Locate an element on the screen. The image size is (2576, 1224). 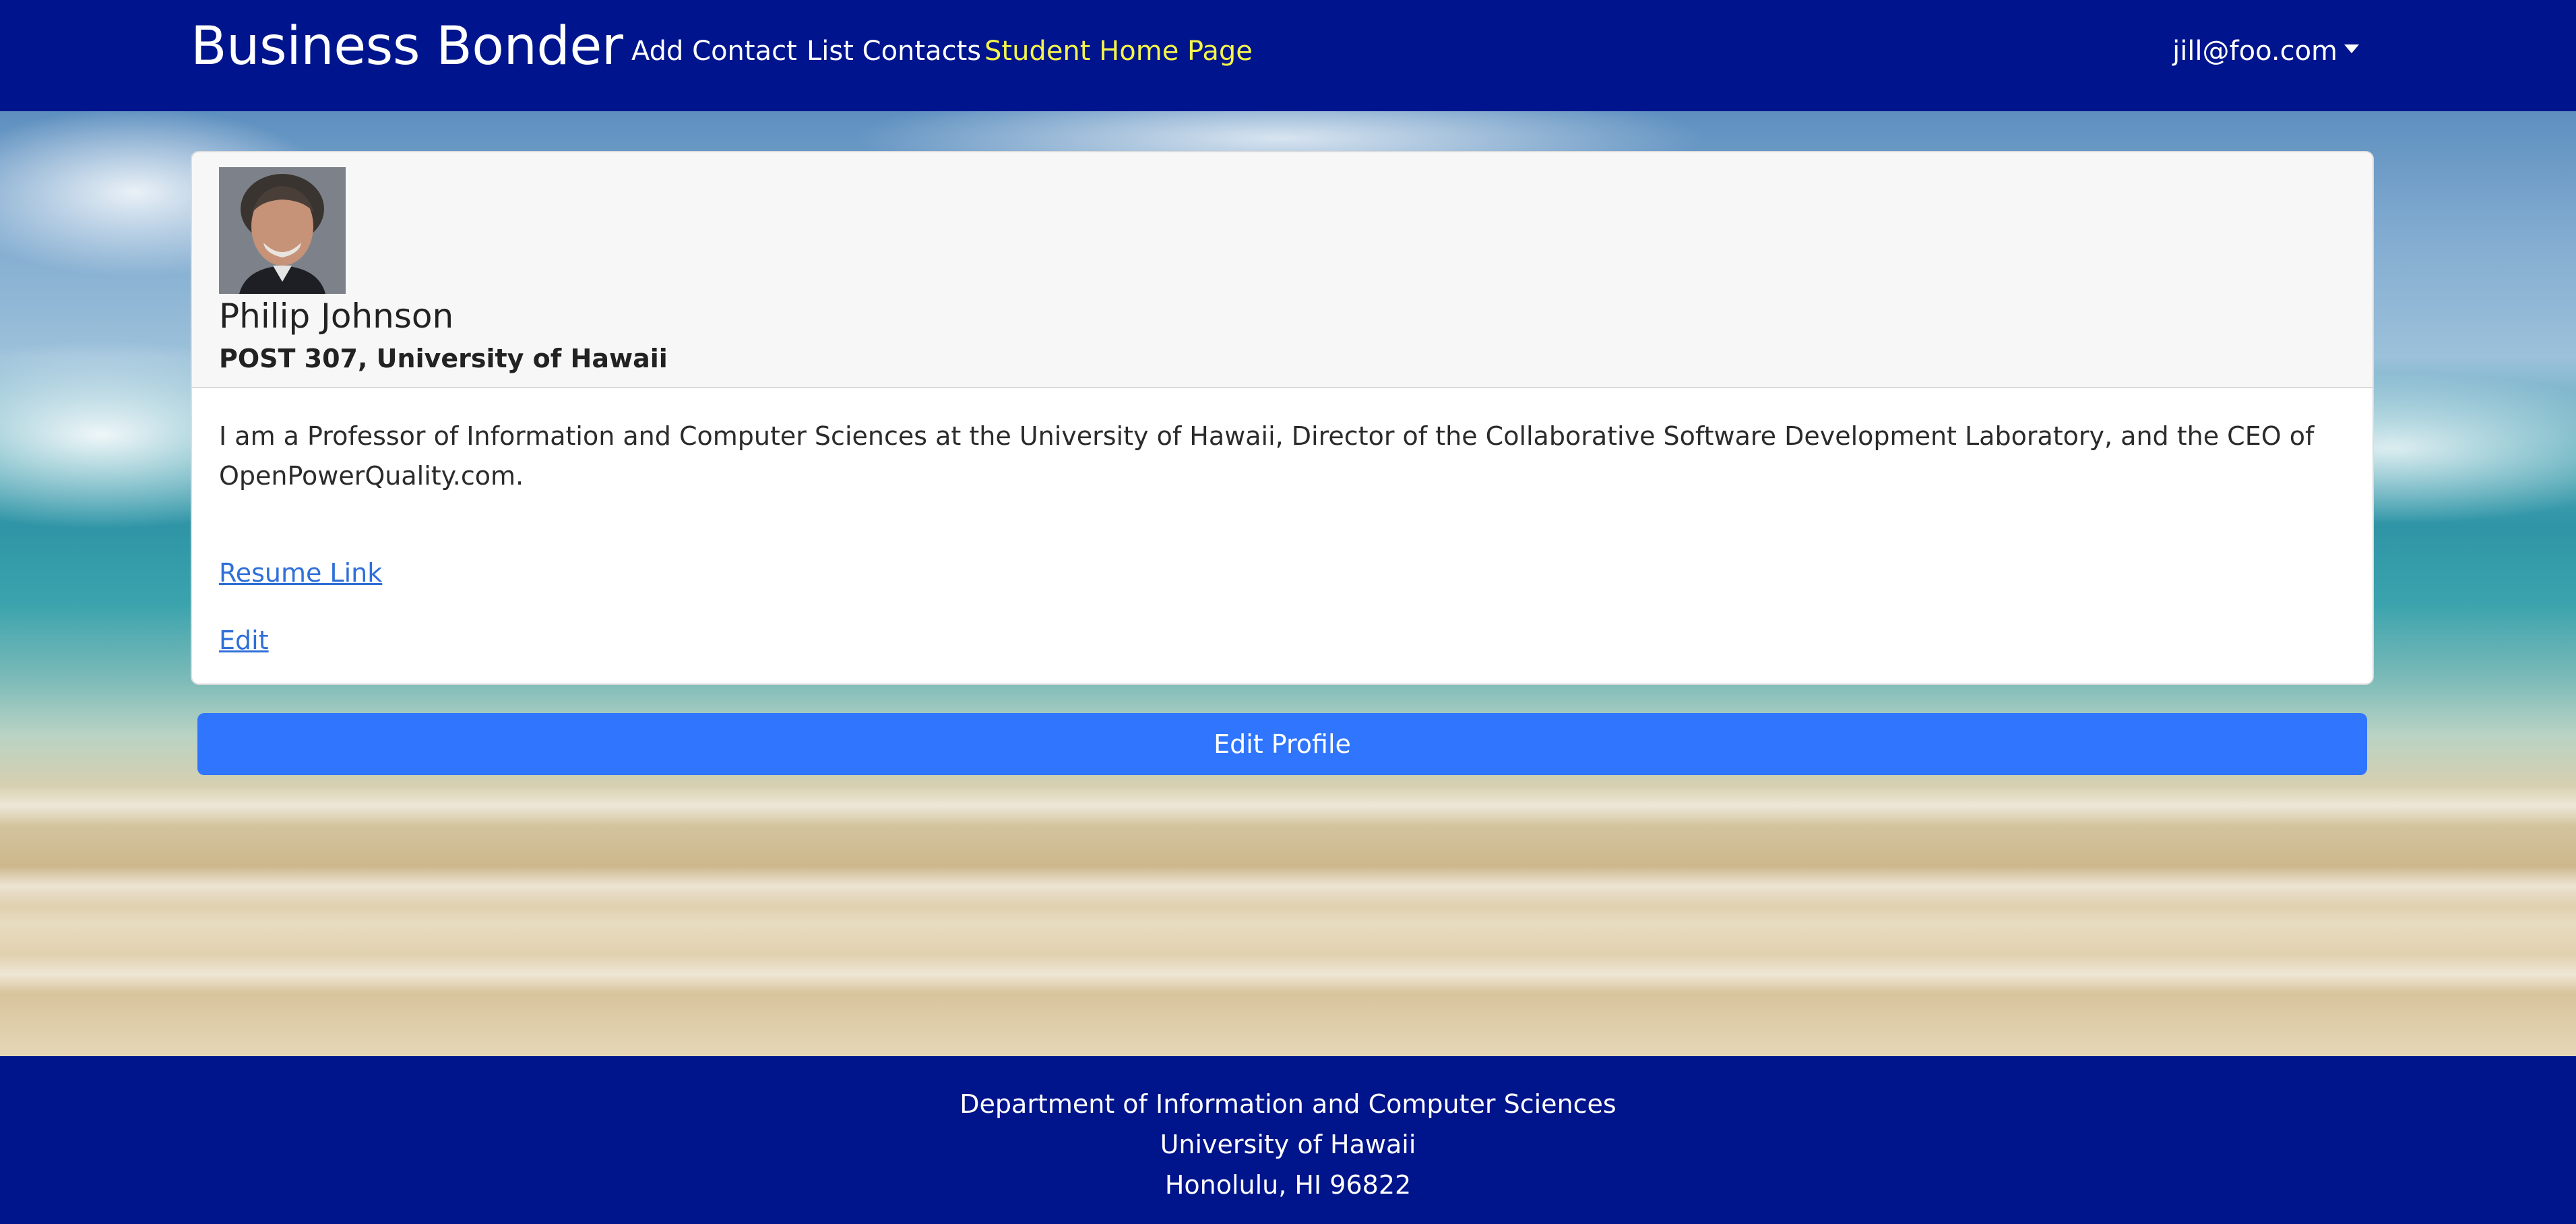
contact-address: POST 307, University of Hawaii is located at coordinates (443, 358).